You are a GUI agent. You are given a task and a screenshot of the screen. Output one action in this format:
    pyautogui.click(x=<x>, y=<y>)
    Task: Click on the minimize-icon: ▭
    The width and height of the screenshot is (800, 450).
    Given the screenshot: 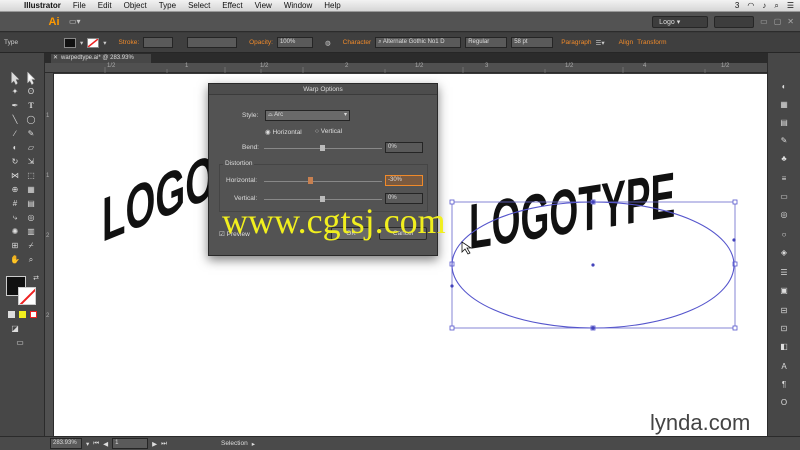 What is the action you would take?
    pyautogui.click(x=764, y=21)
    